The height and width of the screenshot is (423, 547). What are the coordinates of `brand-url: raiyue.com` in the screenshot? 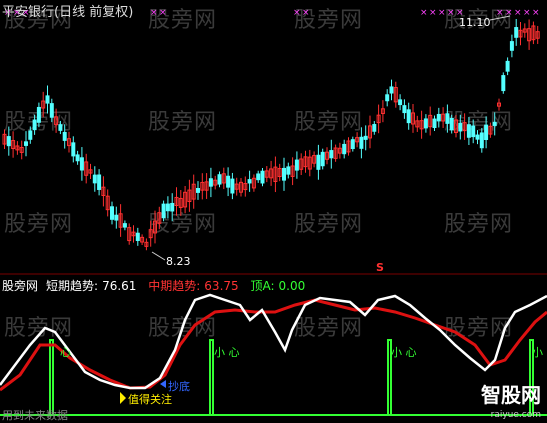 It's located at (515, 415).